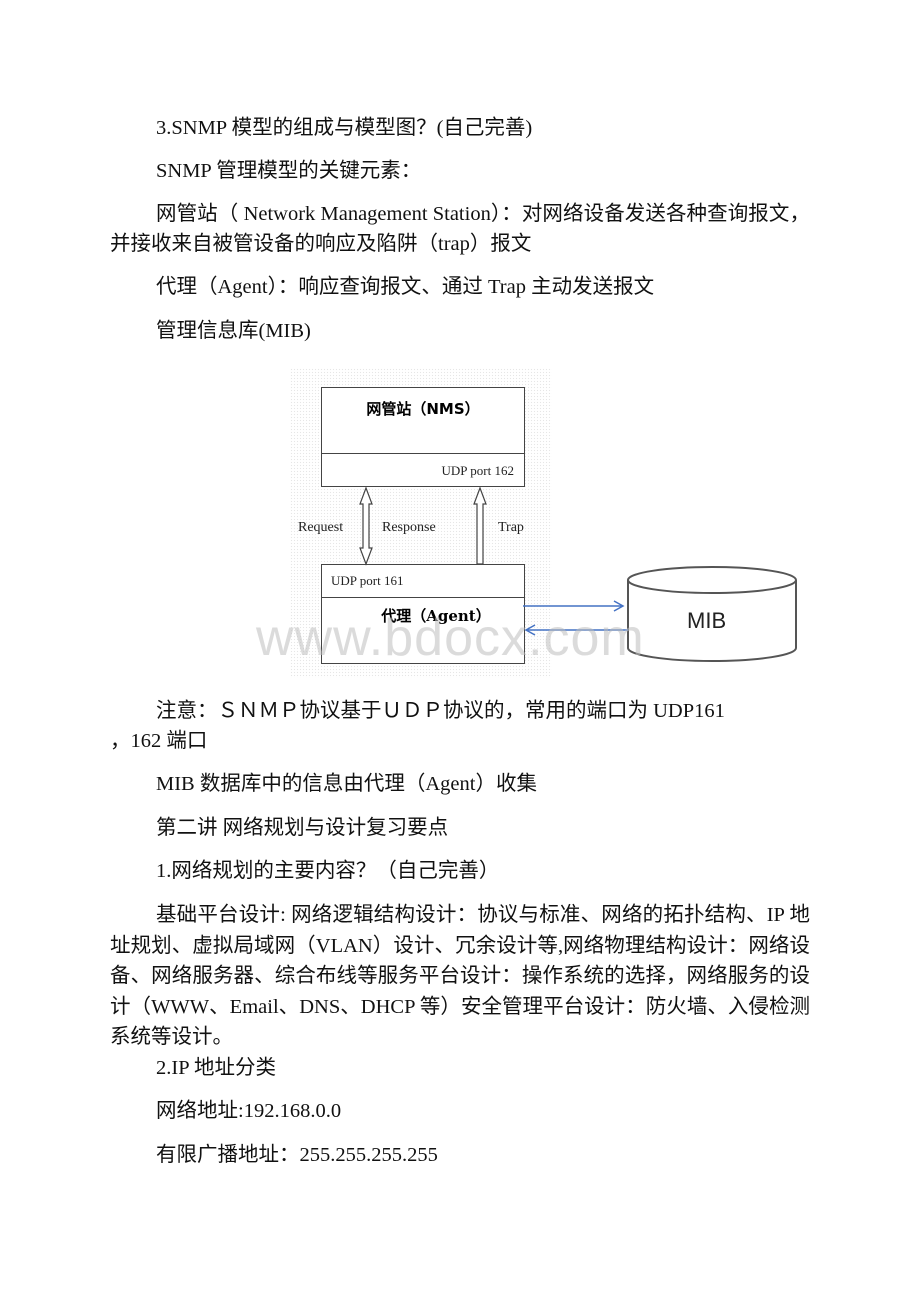  What do you see at coordinates (344, 128) in the screenshot?
I see `section-heading-snmp-model: 3.SNMP 模型的组成与模型图？(自己完善)` at bounding box center [344, 128].